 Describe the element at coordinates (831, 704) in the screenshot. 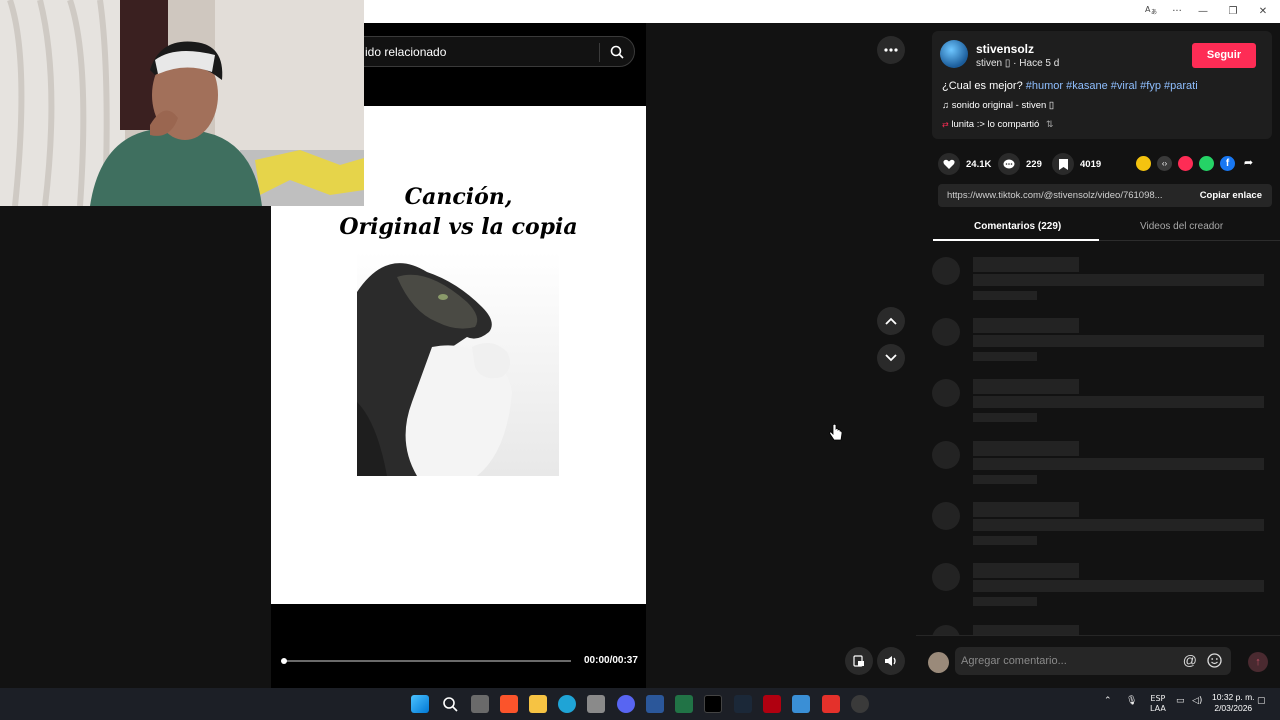

I see `pdf-icon` at that location.